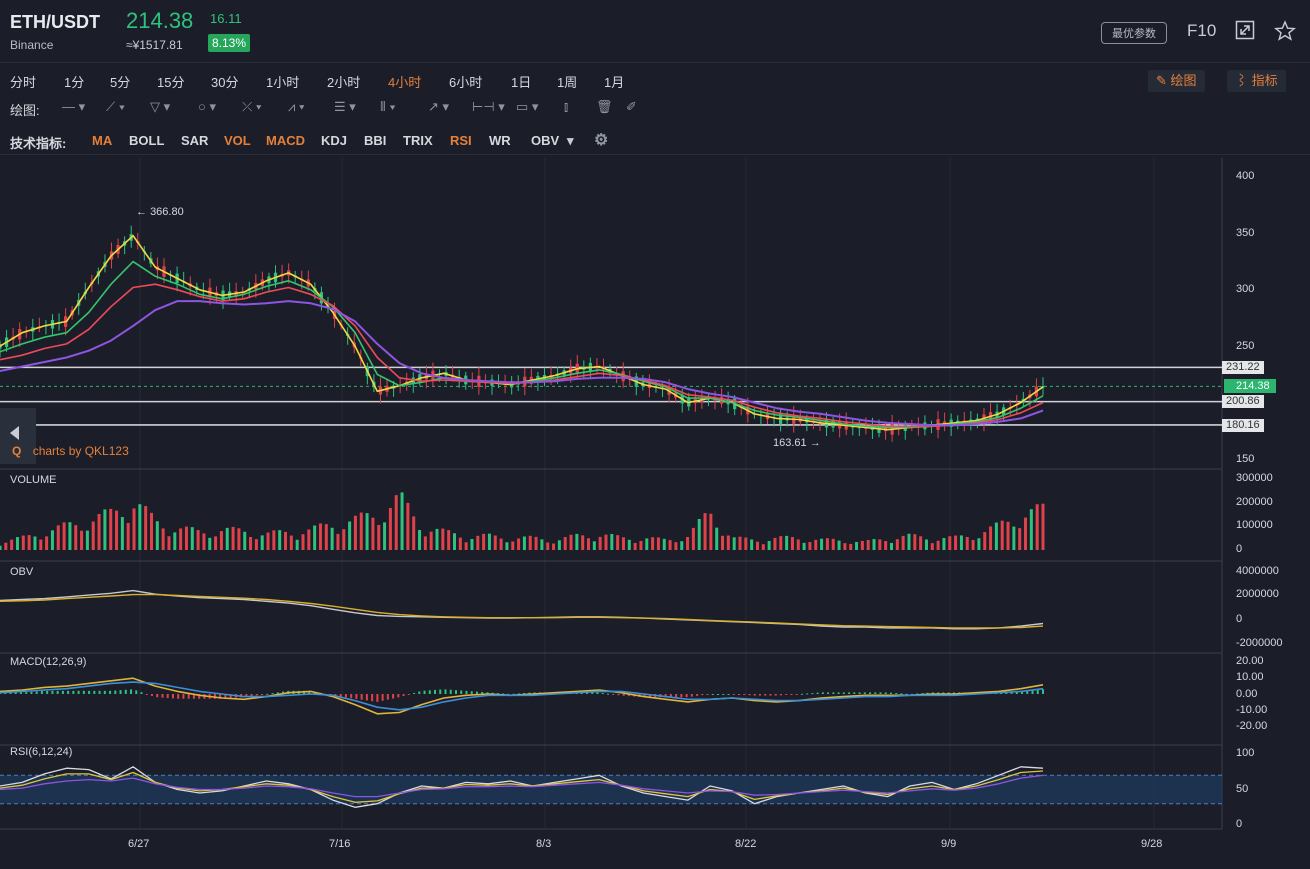 Image resolution: width=1310 pixels, height=869 pixels. What do you see at coordinates (790, 443) in the screenshot?
I see `low-value: 163.61` at bounding box center [790, 443].